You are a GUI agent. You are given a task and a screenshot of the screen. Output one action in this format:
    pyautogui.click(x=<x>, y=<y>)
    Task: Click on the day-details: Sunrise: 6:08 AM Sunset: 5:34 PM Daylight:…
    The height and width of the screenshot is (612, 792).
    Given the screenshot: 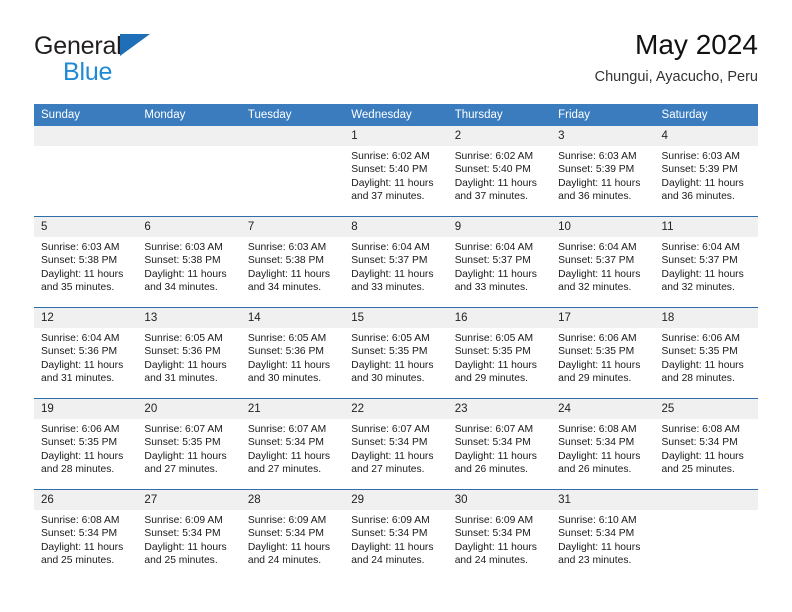 What is the action you would take?
    pyautogui.click(x=706, y=448)
    